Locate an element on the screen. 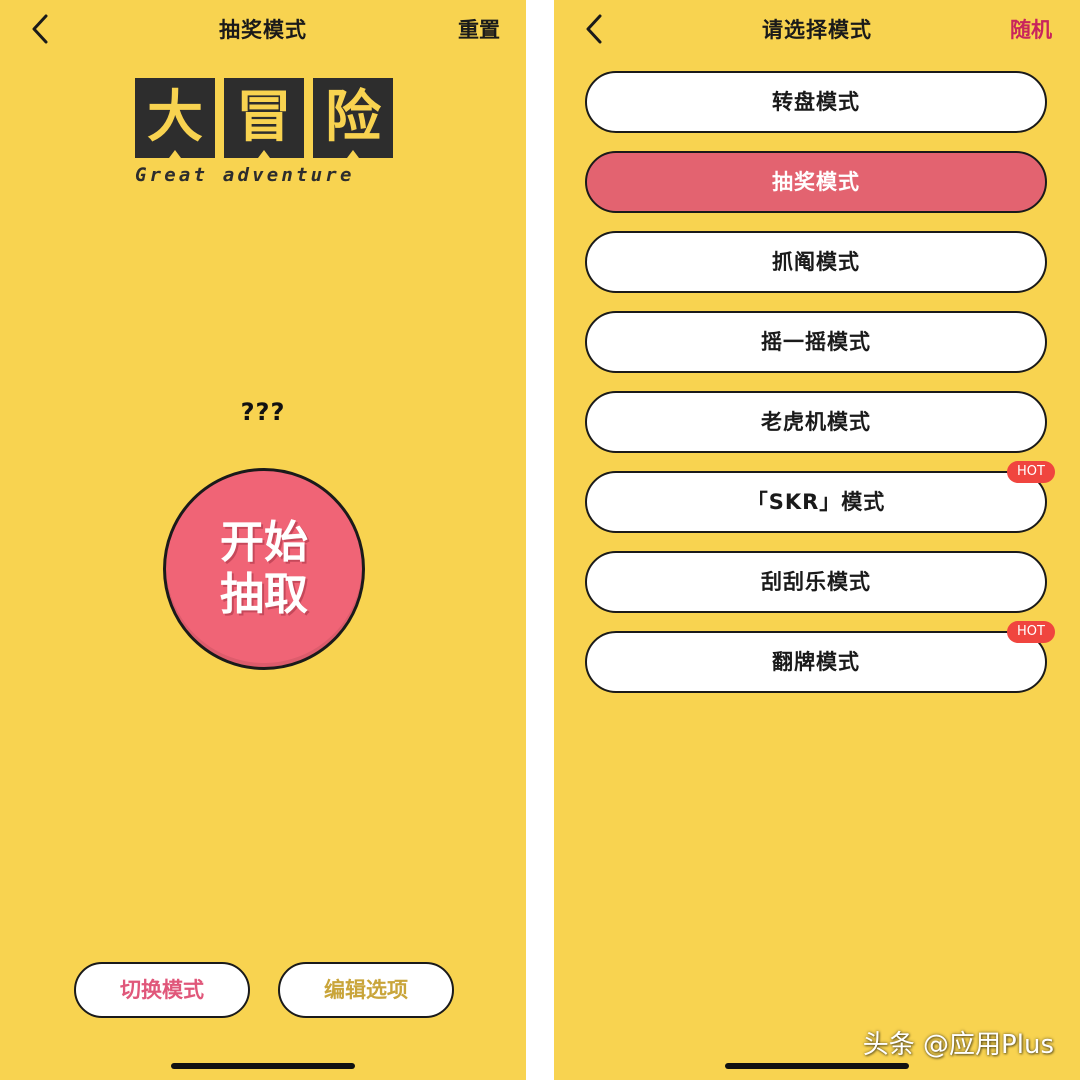  mode-item-draw-lots: 抓阄模式 is located at coordinates (816, 262).